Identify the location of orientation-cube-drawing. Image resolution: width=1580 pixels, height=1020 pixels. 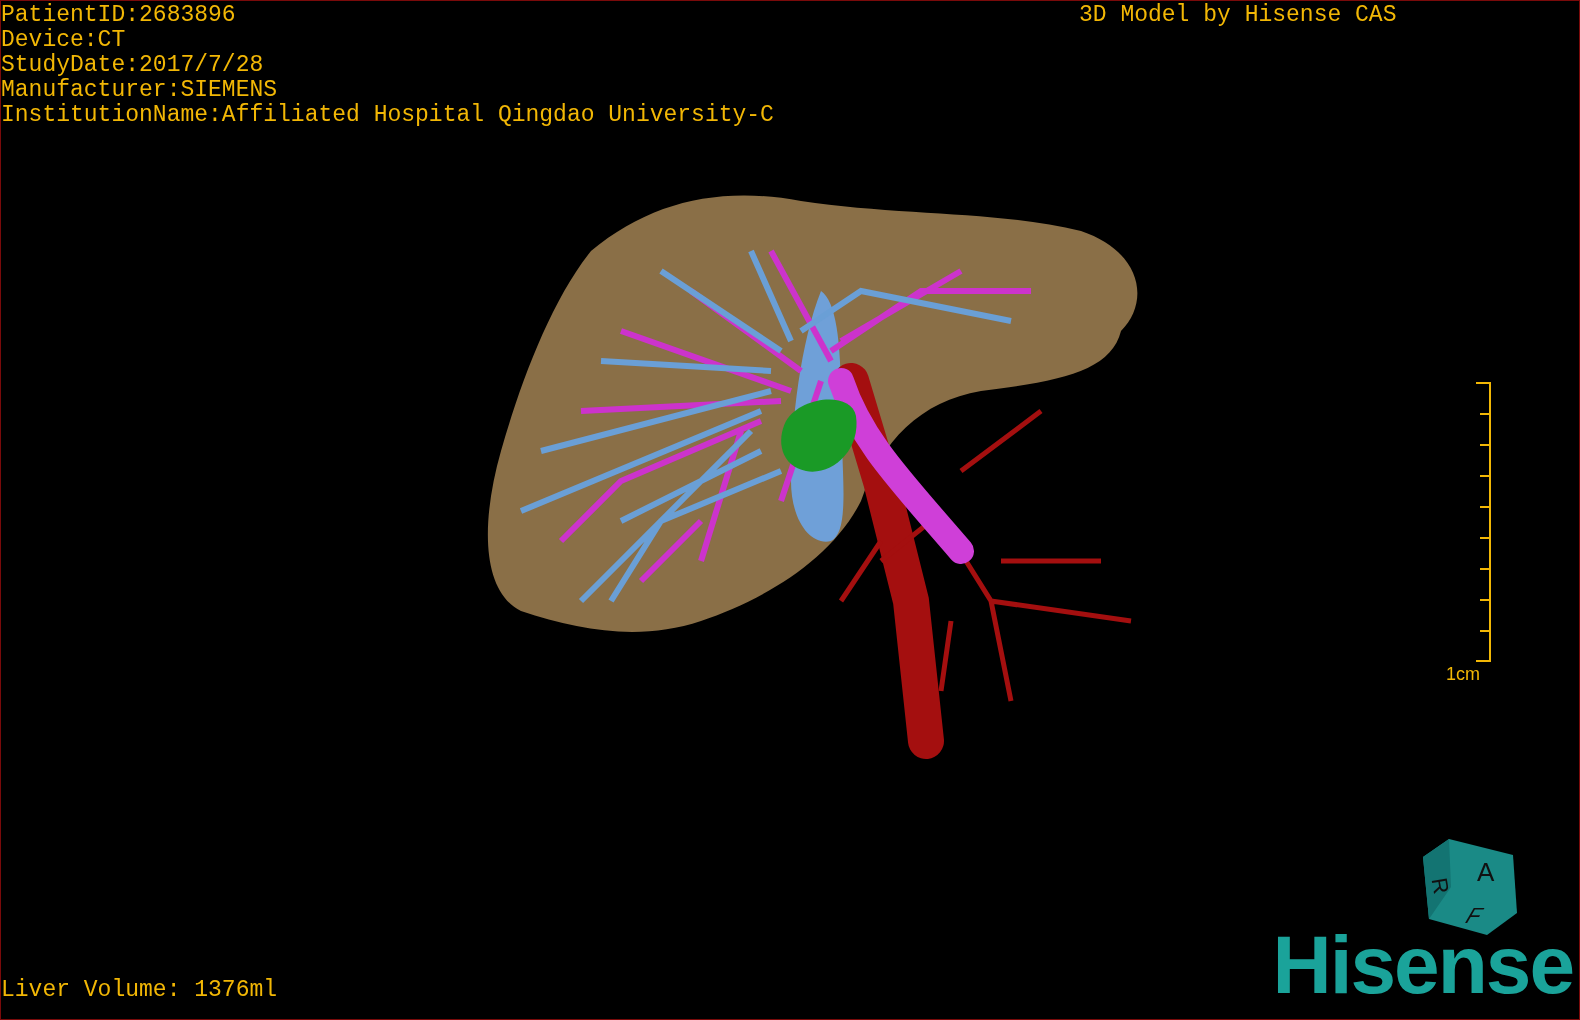
(1470, 887).